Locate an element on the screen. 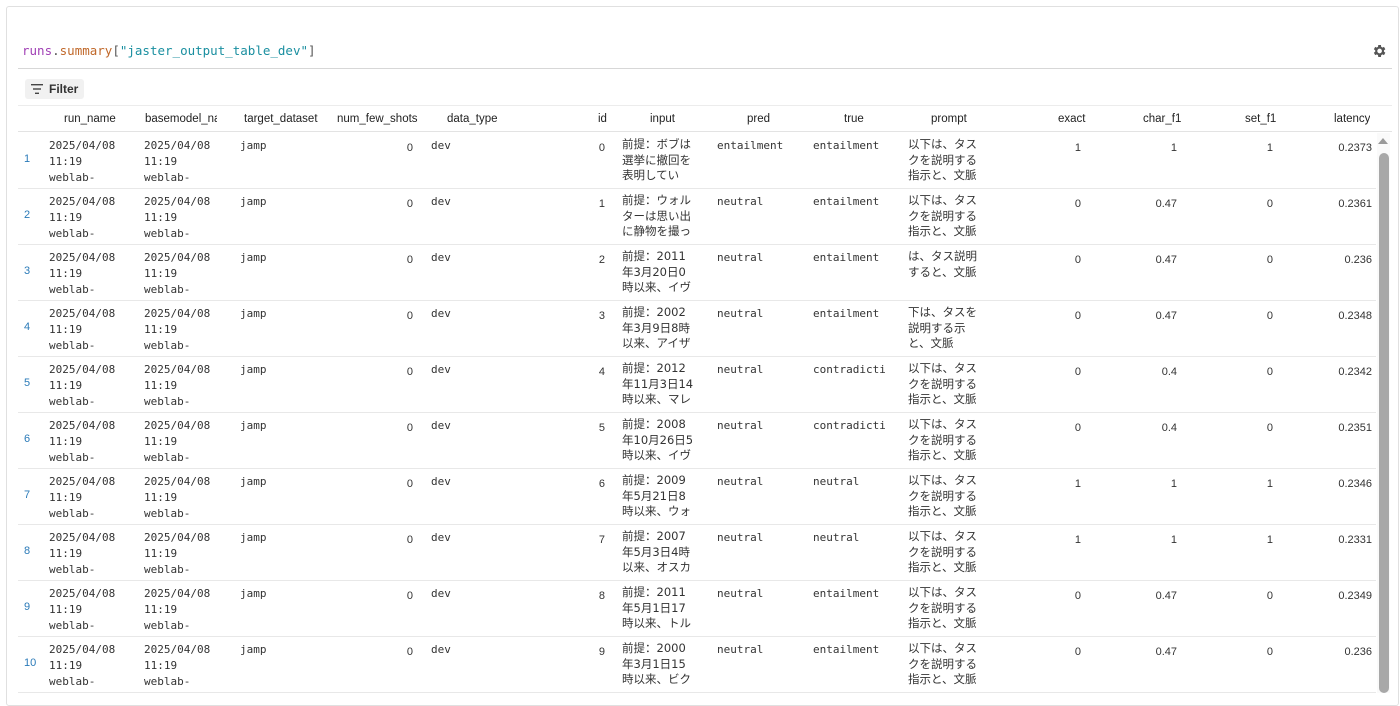 Image resolution: width=1400 pixels, height=706 pixels. row-number: 4 is located at coordinates (27, 327).